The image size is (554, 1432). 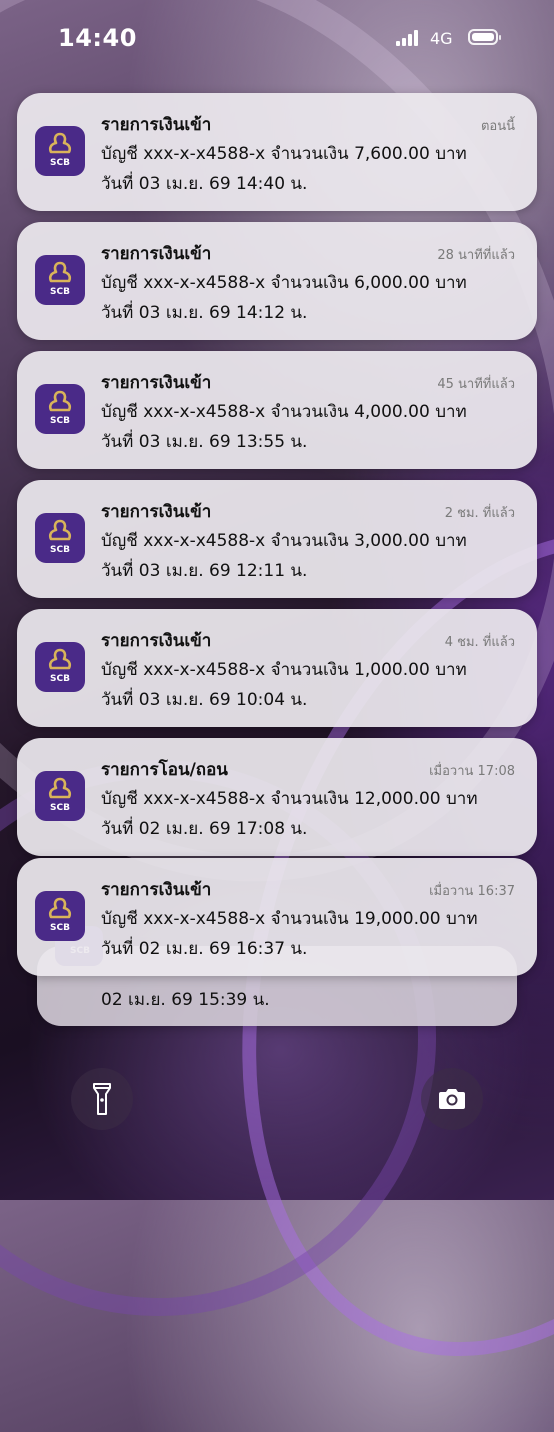 I want to click on notification-time: 45 นาทีที่แล้ว, so click(x=476, y=384).